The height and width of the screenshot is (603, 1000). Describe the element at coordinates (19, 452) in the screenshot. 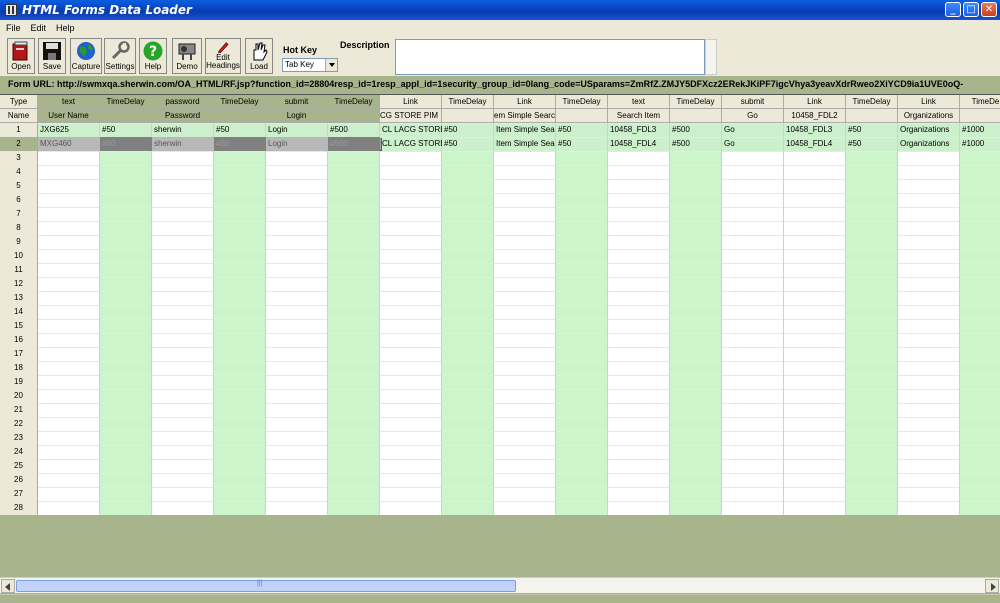

I see `row-number: 24` at that location.